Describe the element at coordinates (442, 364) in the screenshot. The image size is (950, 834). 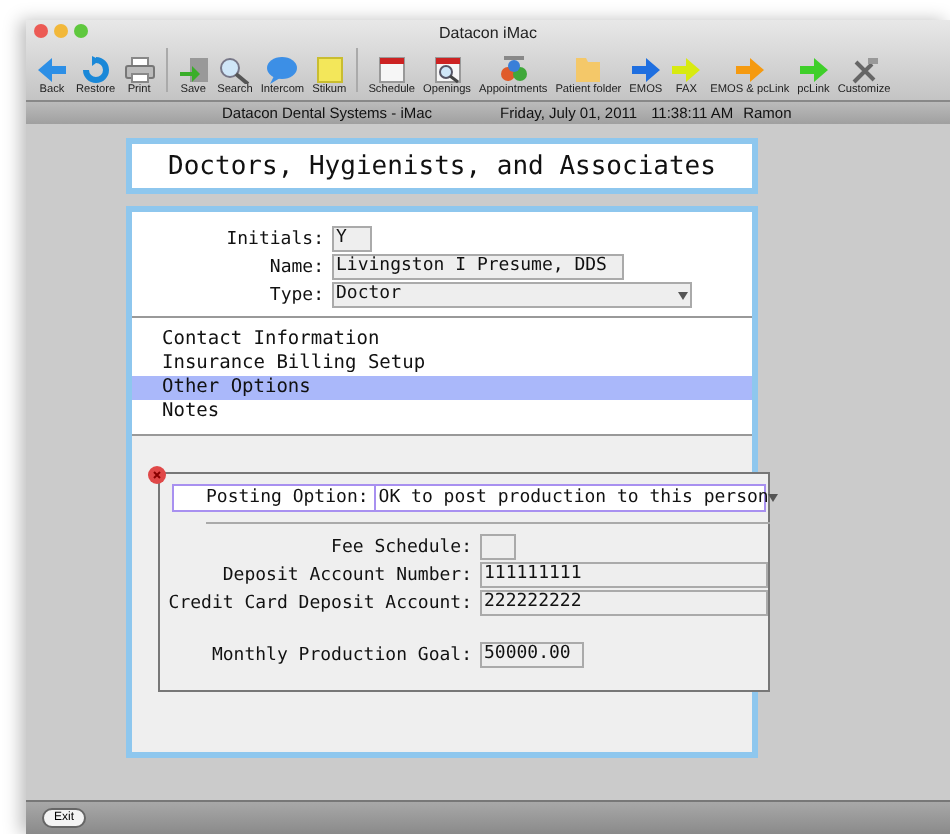
I see `section-item: Insurance Billing Setup` at that location.